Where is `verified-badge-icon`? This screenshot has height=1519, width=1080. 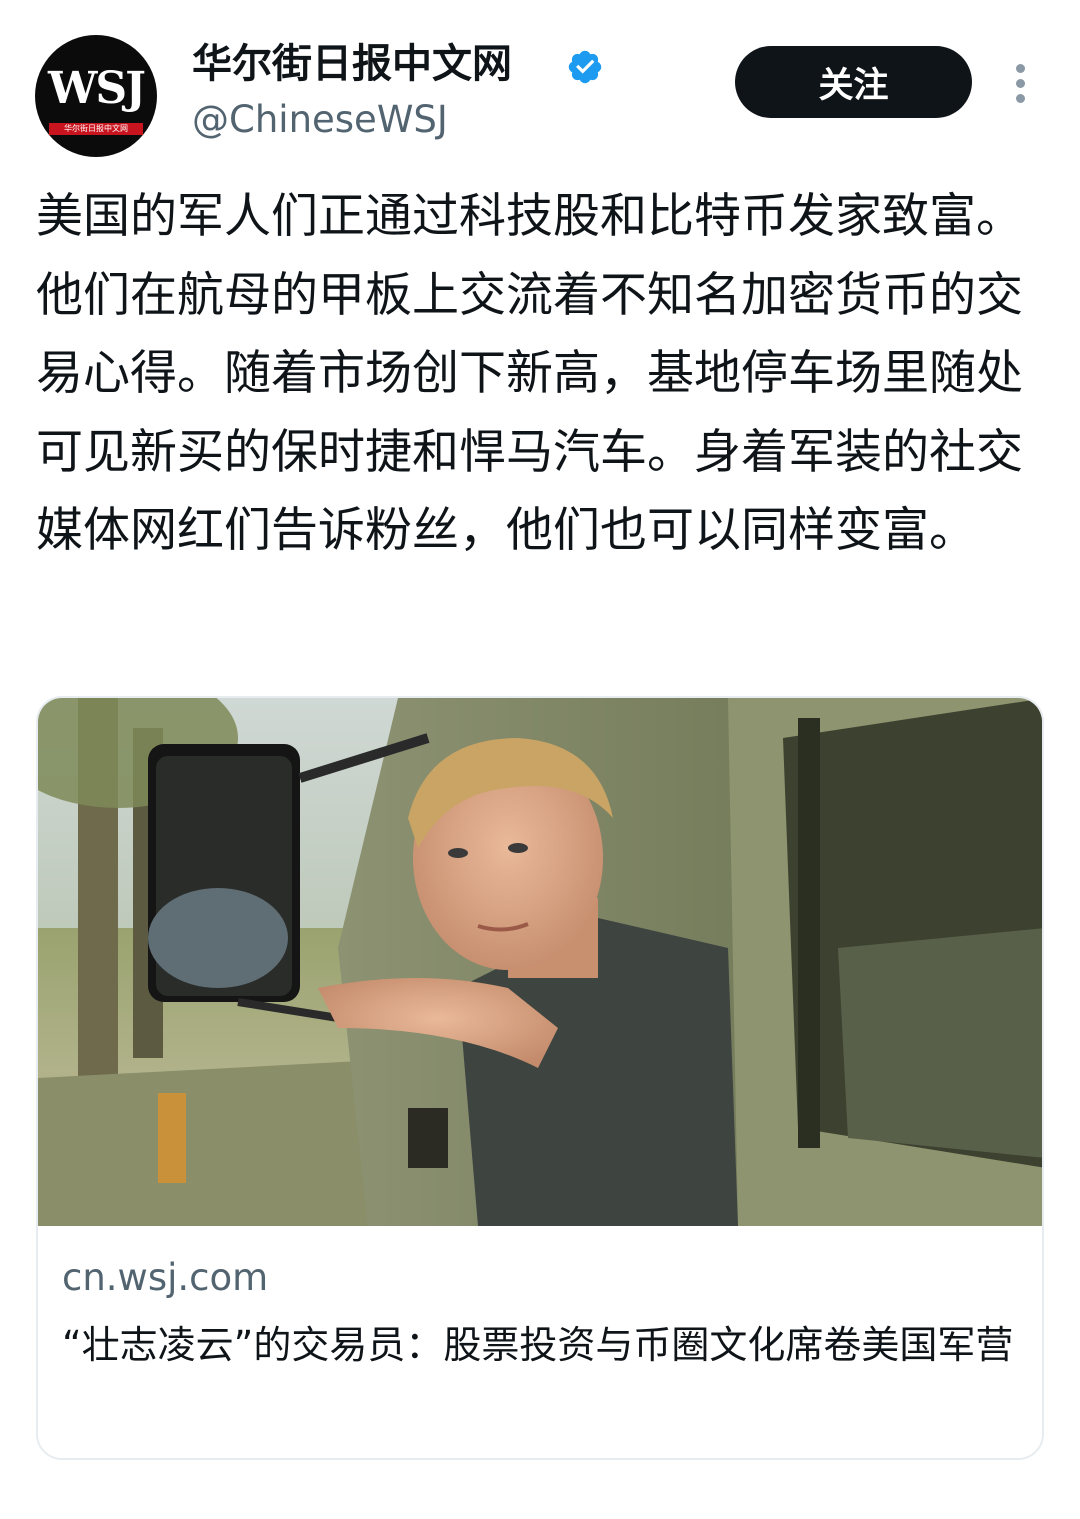 verified-badge-icon is located at coordinates (585, 67).